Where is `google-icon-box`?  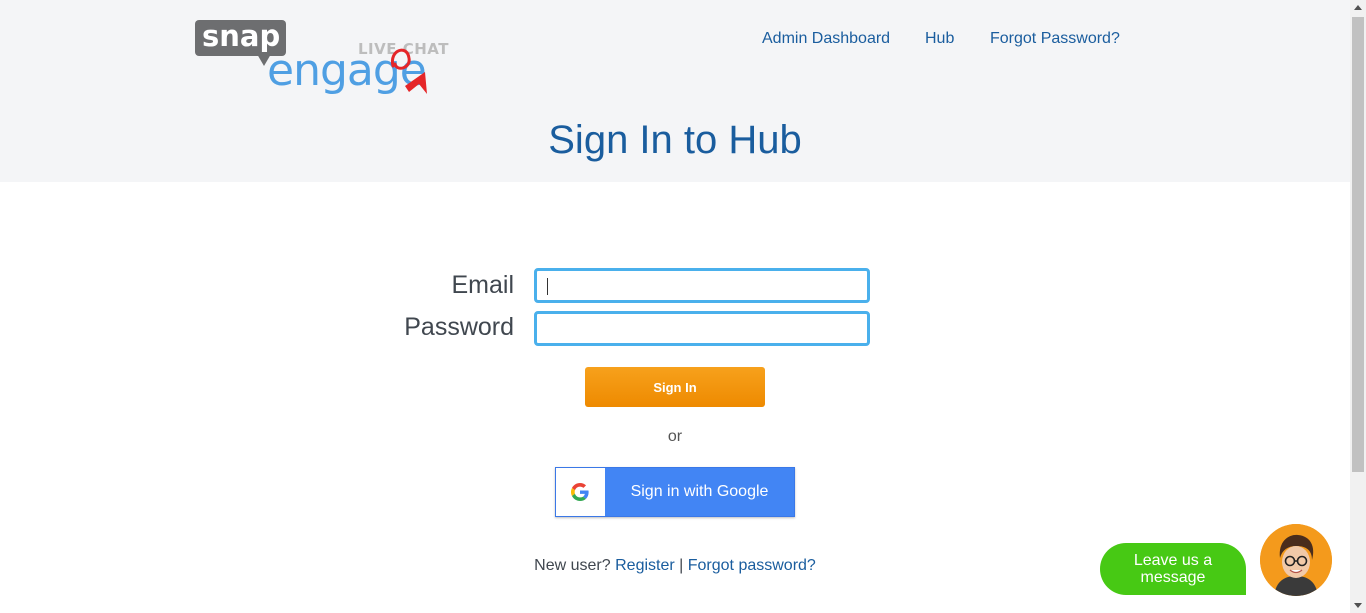 google-icon-box is located at coordinates (580, 492).